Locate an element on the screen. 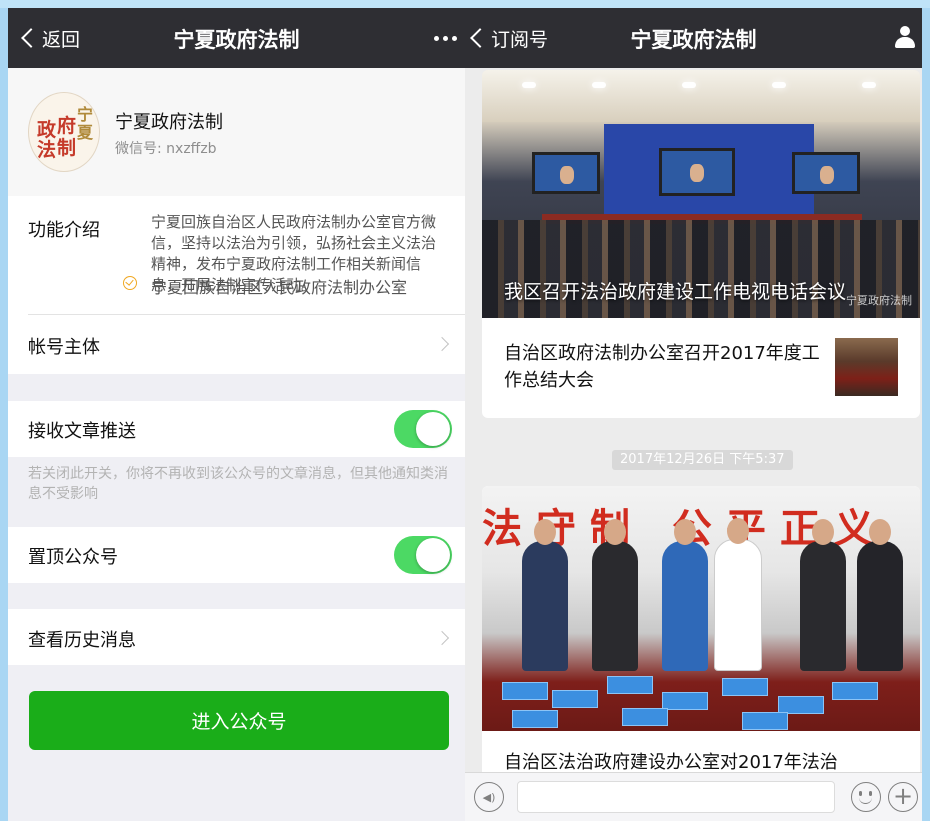  entity-row: 帐号主体 is located at coordinates (236, 344).